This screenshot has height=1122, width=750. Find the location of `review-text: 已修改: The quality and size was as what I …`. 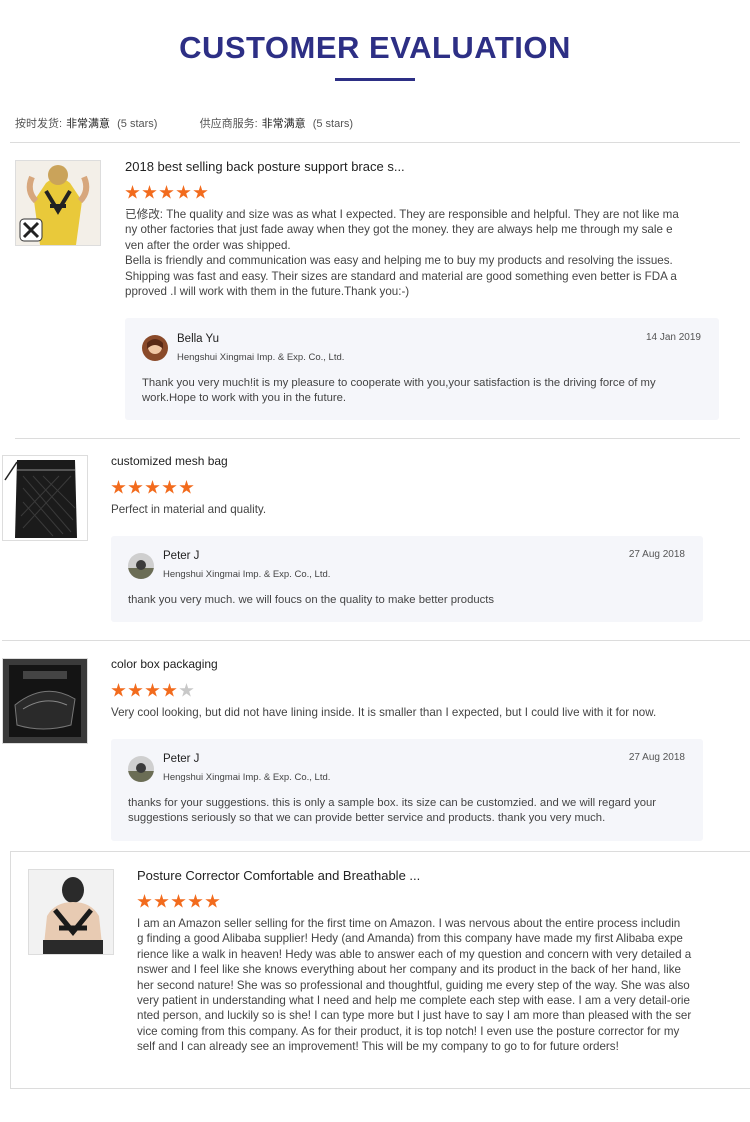

review-text: 已修改: The quality and size was as what I … is located at coordinates (410, 253).